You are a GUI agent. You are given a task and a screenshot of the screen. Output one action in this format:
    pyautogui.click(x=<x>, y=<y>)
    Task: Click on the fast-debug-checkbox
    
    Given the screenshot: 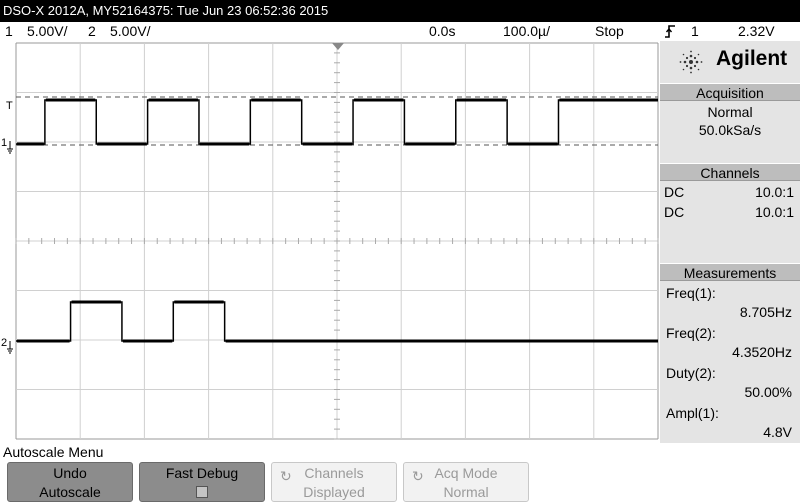 What is the action you would take?
    pyautogui.click(x=202, y=492)
    